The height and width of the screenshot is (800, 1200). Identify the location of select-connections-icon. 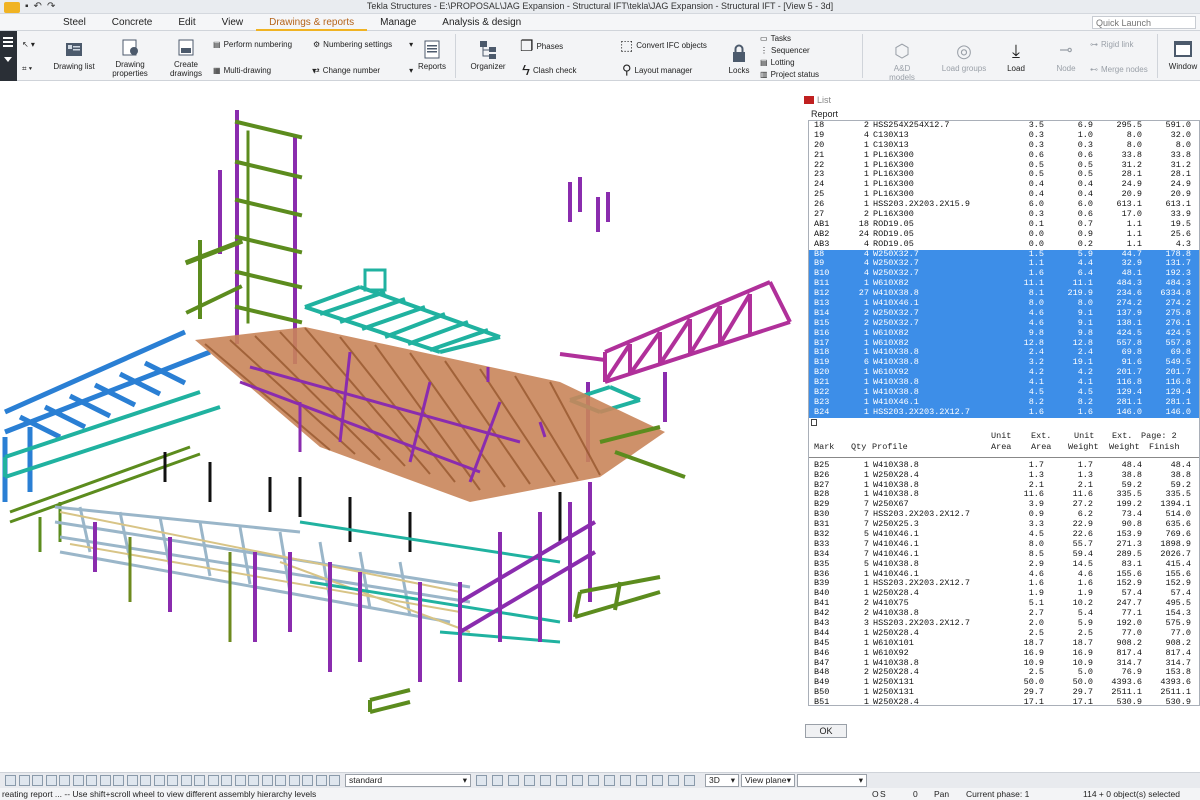
(240, 780).